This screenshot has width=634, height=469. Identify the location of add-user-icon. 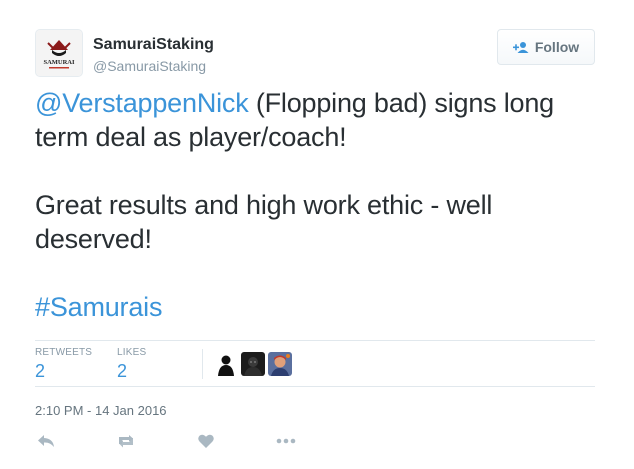
(520, 47).